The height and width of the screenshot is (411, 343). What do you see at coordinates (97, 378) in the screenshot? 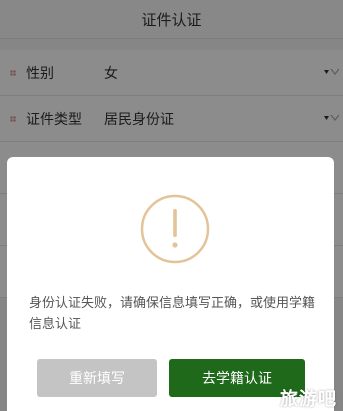
I see `refill-button: 重新填写` at bounding box center [97, 378].